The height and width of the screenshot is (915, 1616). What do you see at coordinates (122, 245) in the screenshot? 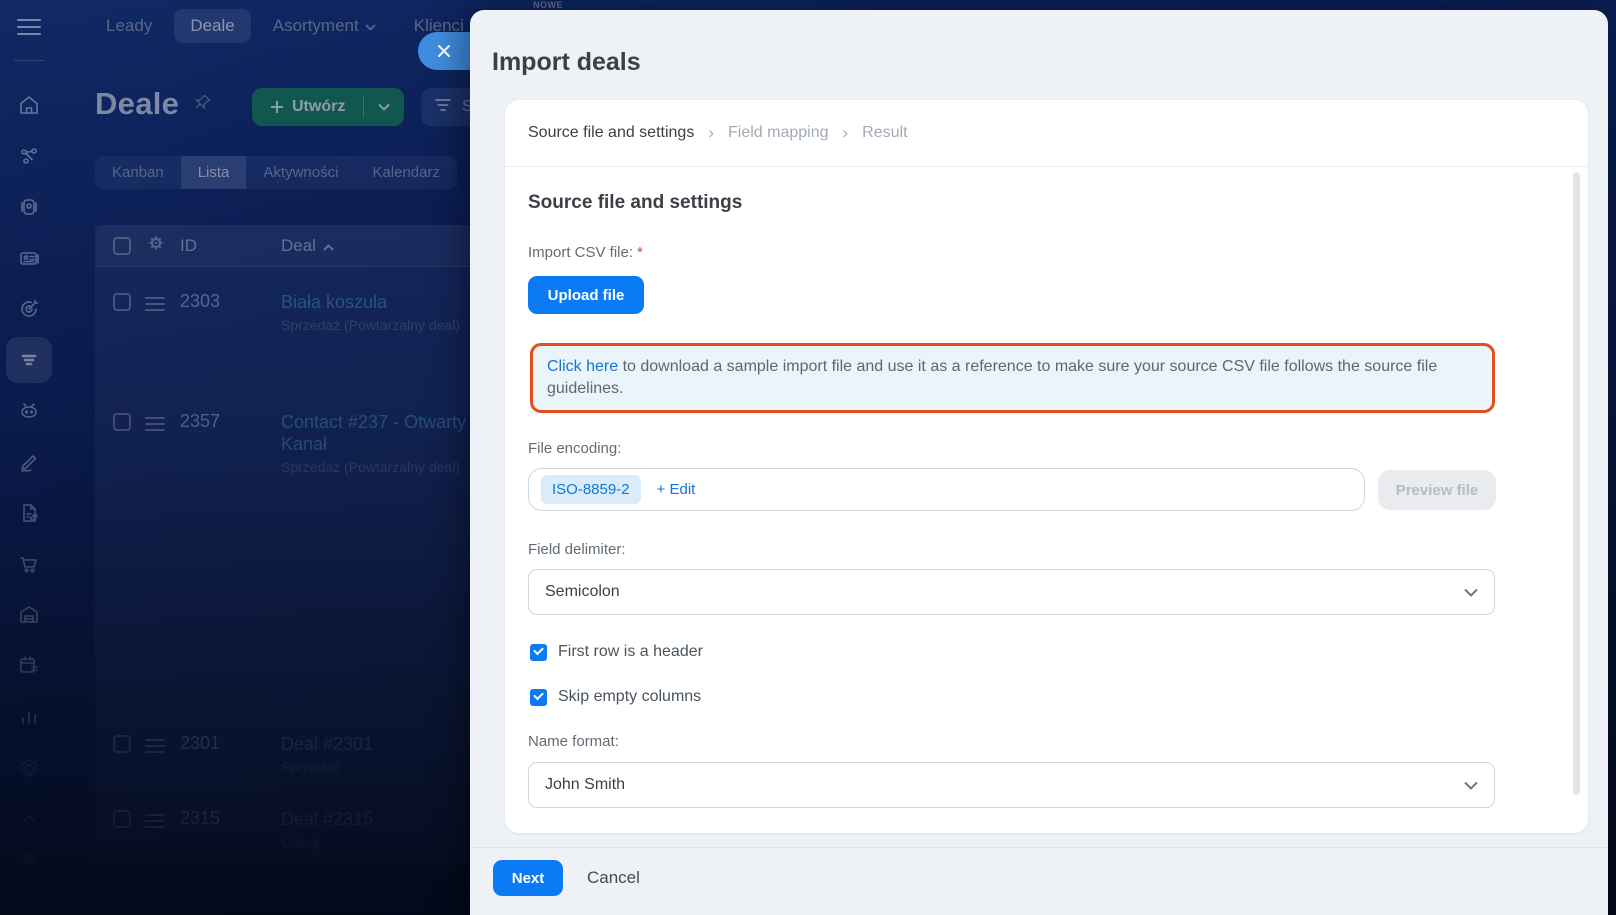
I see `select-all-checkbox` at bounding box center [122, 245].